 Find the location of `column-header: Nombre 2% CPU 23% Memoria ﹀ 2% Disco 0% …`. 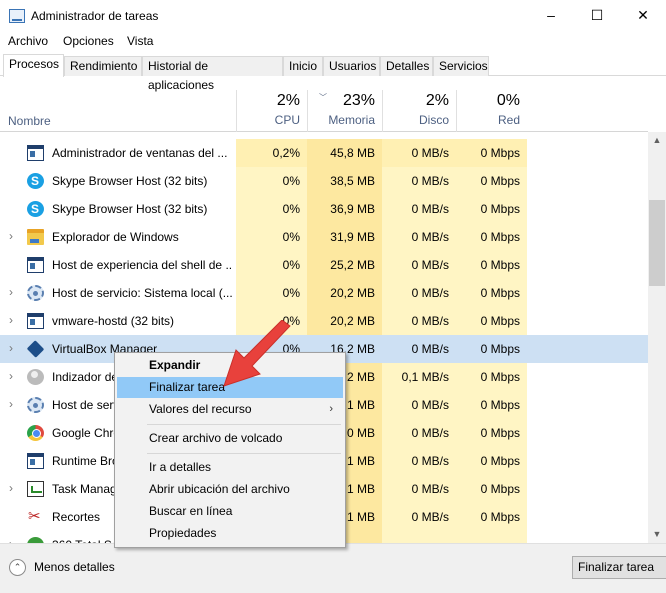

column-header: Nombre 2% CPU 23% Memoria ﹀ 2% Disco 0% … is located at coordinates (324, 111).